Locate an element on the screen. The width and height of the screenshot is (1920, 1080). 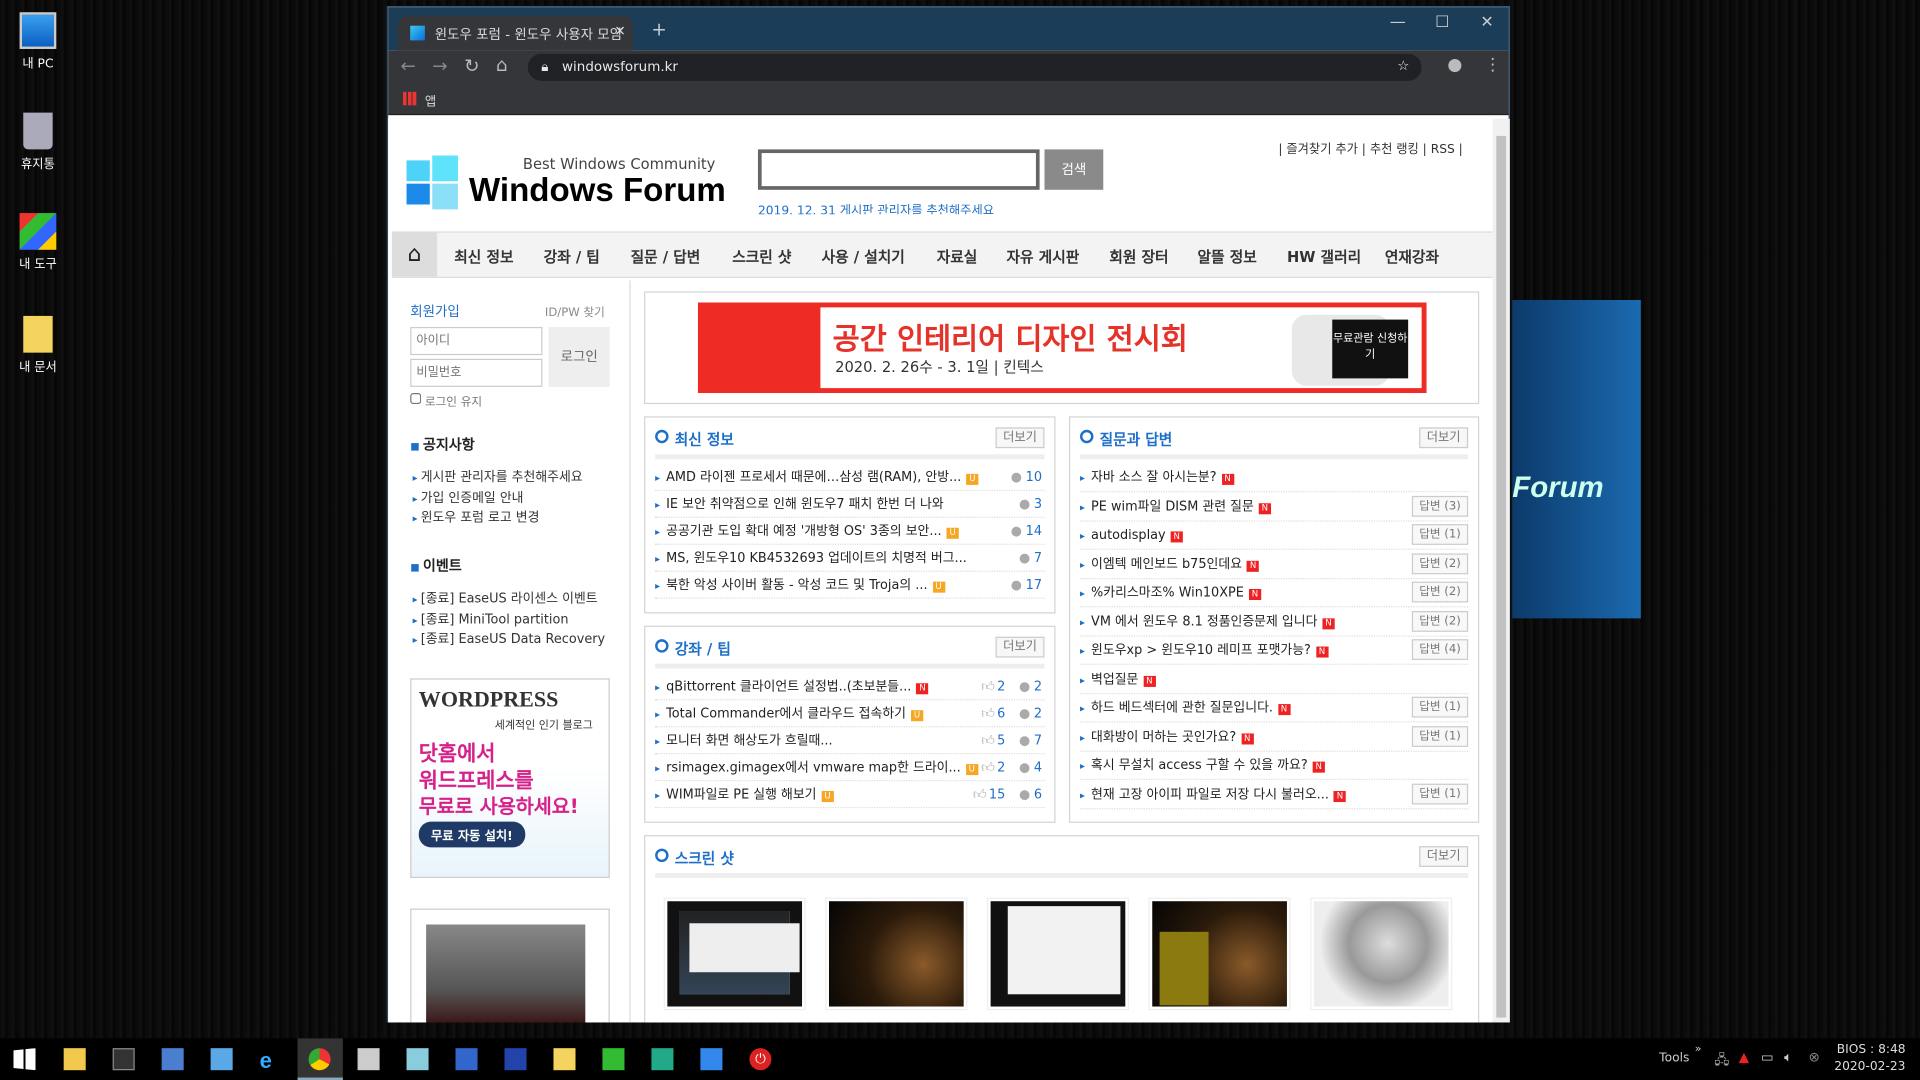
id-input is located at coordinates (476, 341).